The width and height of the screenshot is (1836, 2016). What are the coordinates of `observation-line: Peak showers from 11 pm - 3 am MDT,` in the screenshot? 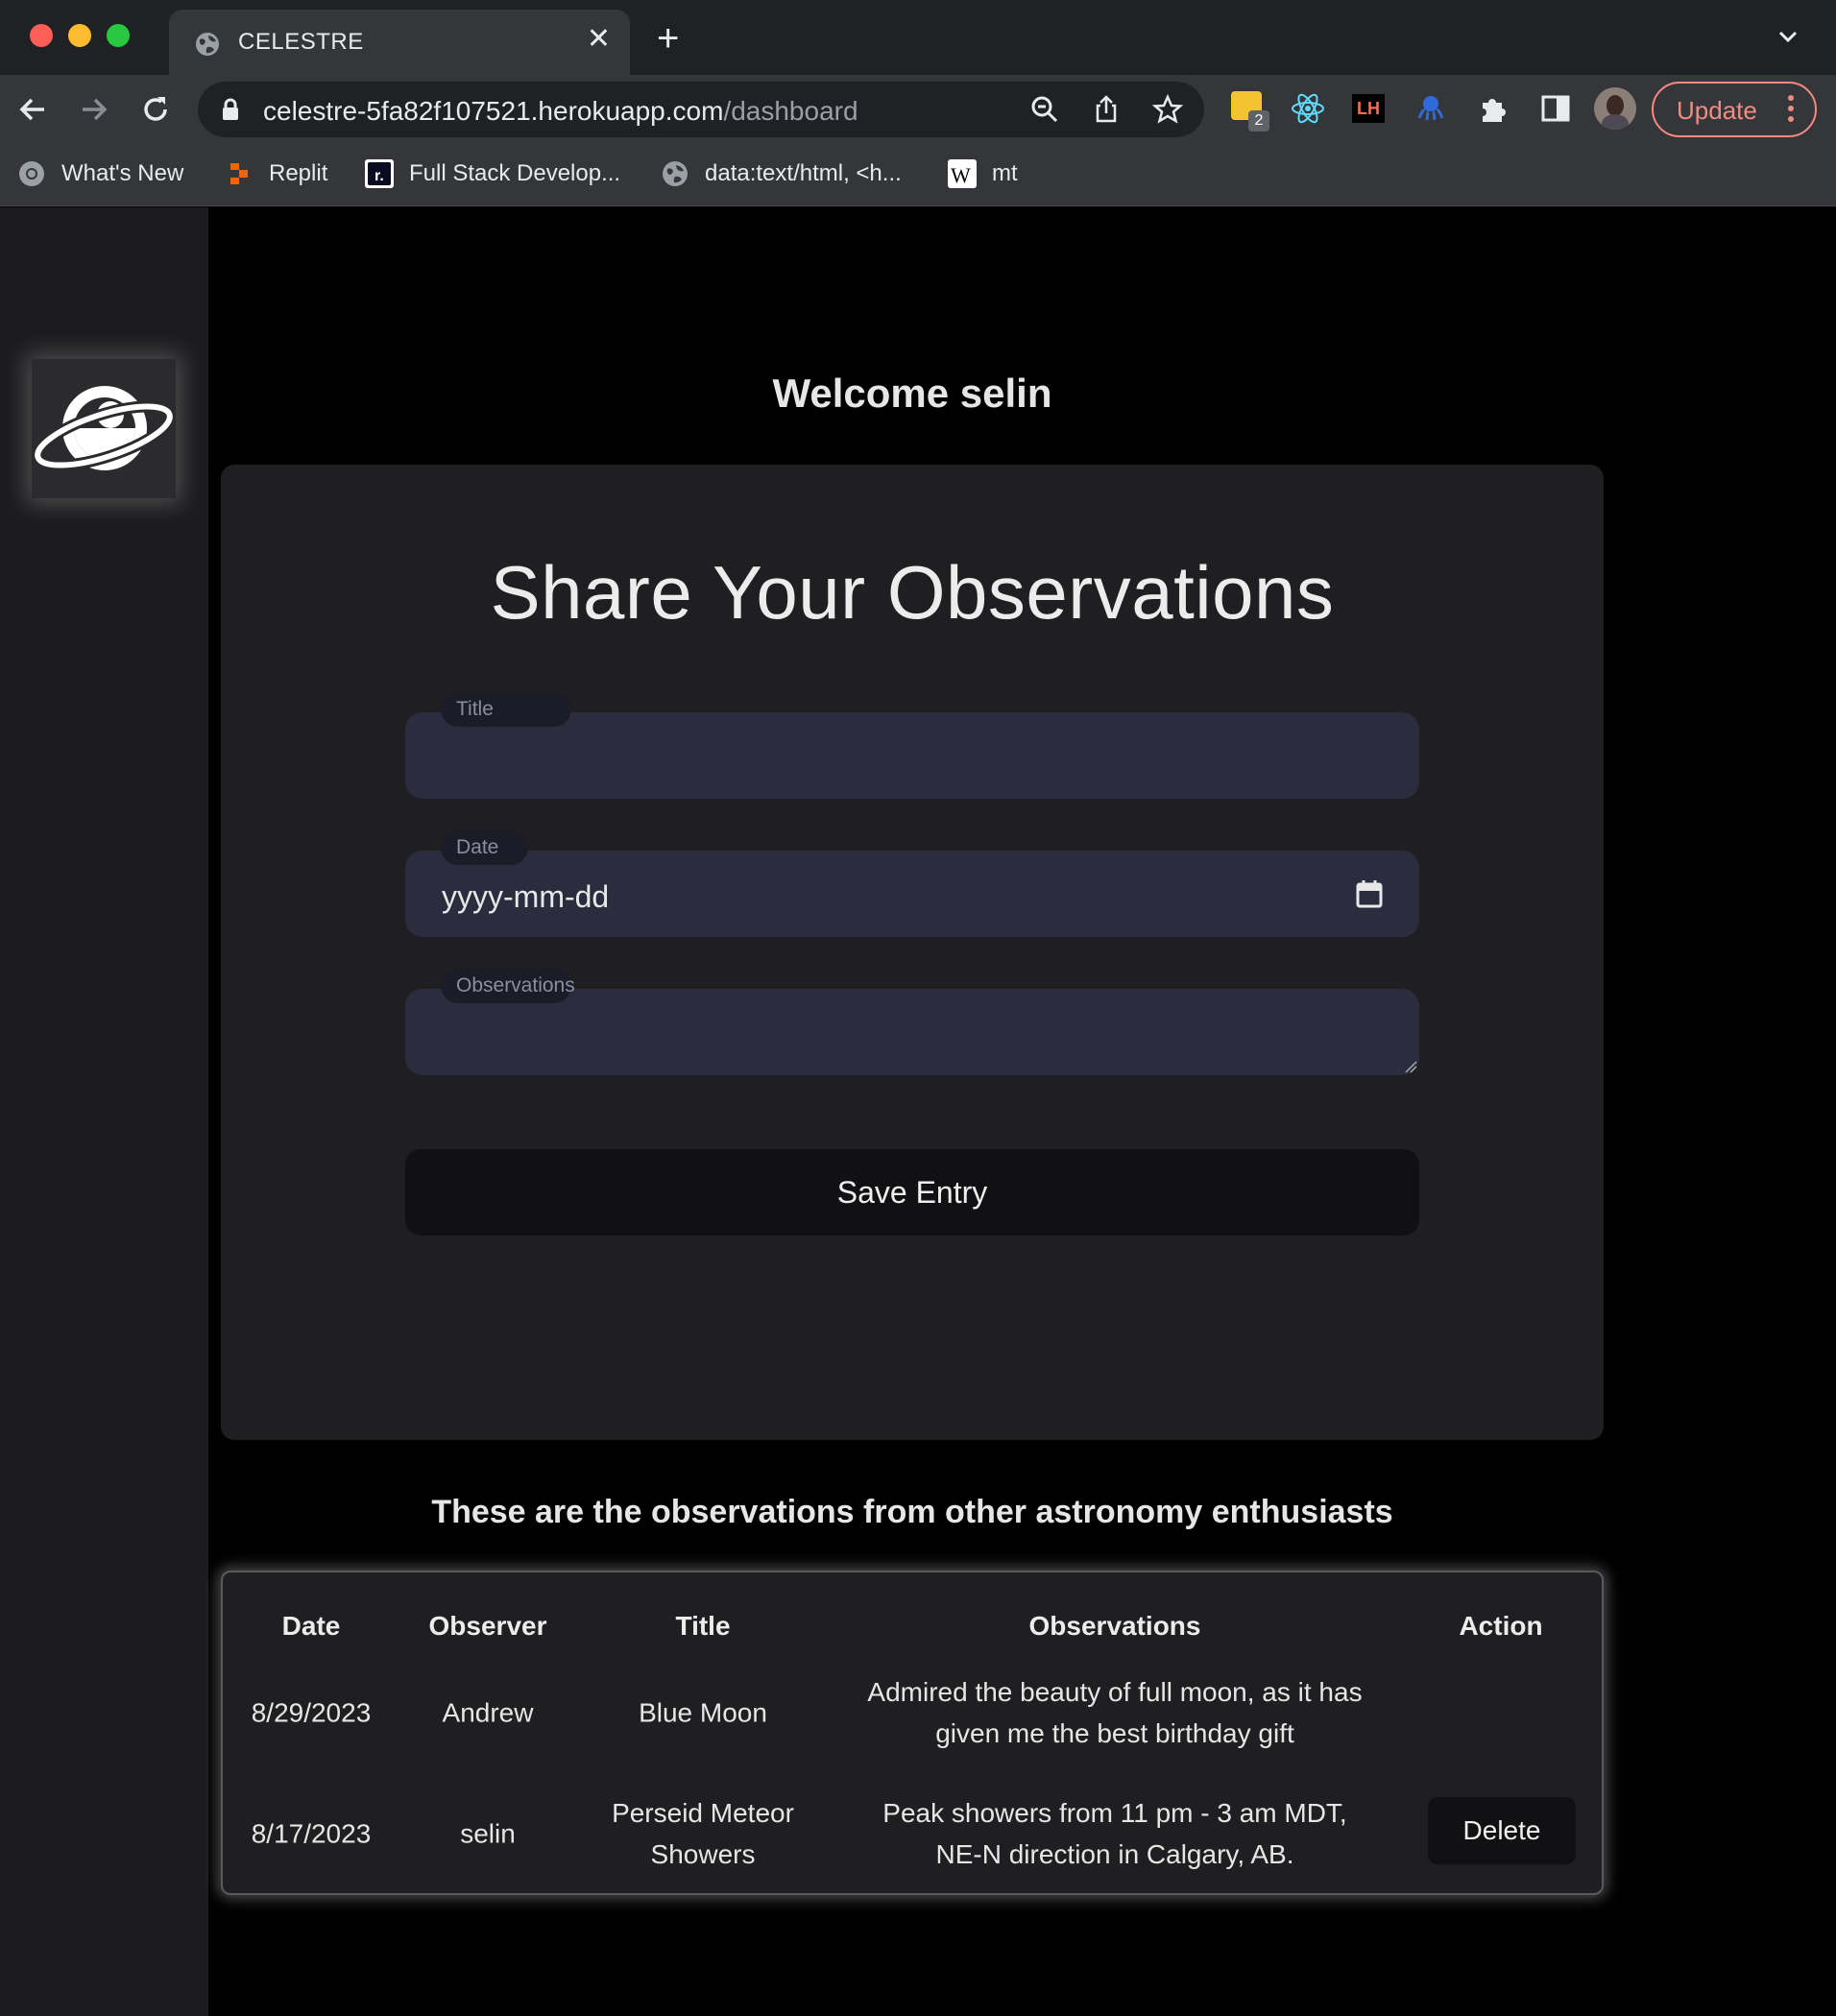 It's located at (1114, 1813).